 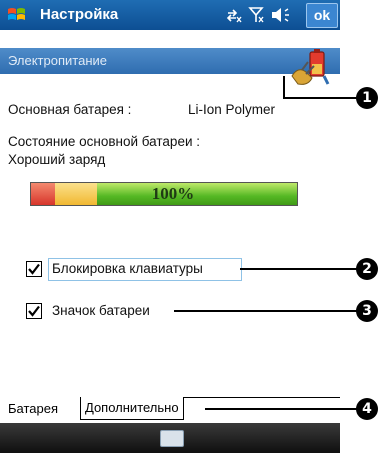 I want to click on page-title: Электропитание, so click(x=57, y=60).